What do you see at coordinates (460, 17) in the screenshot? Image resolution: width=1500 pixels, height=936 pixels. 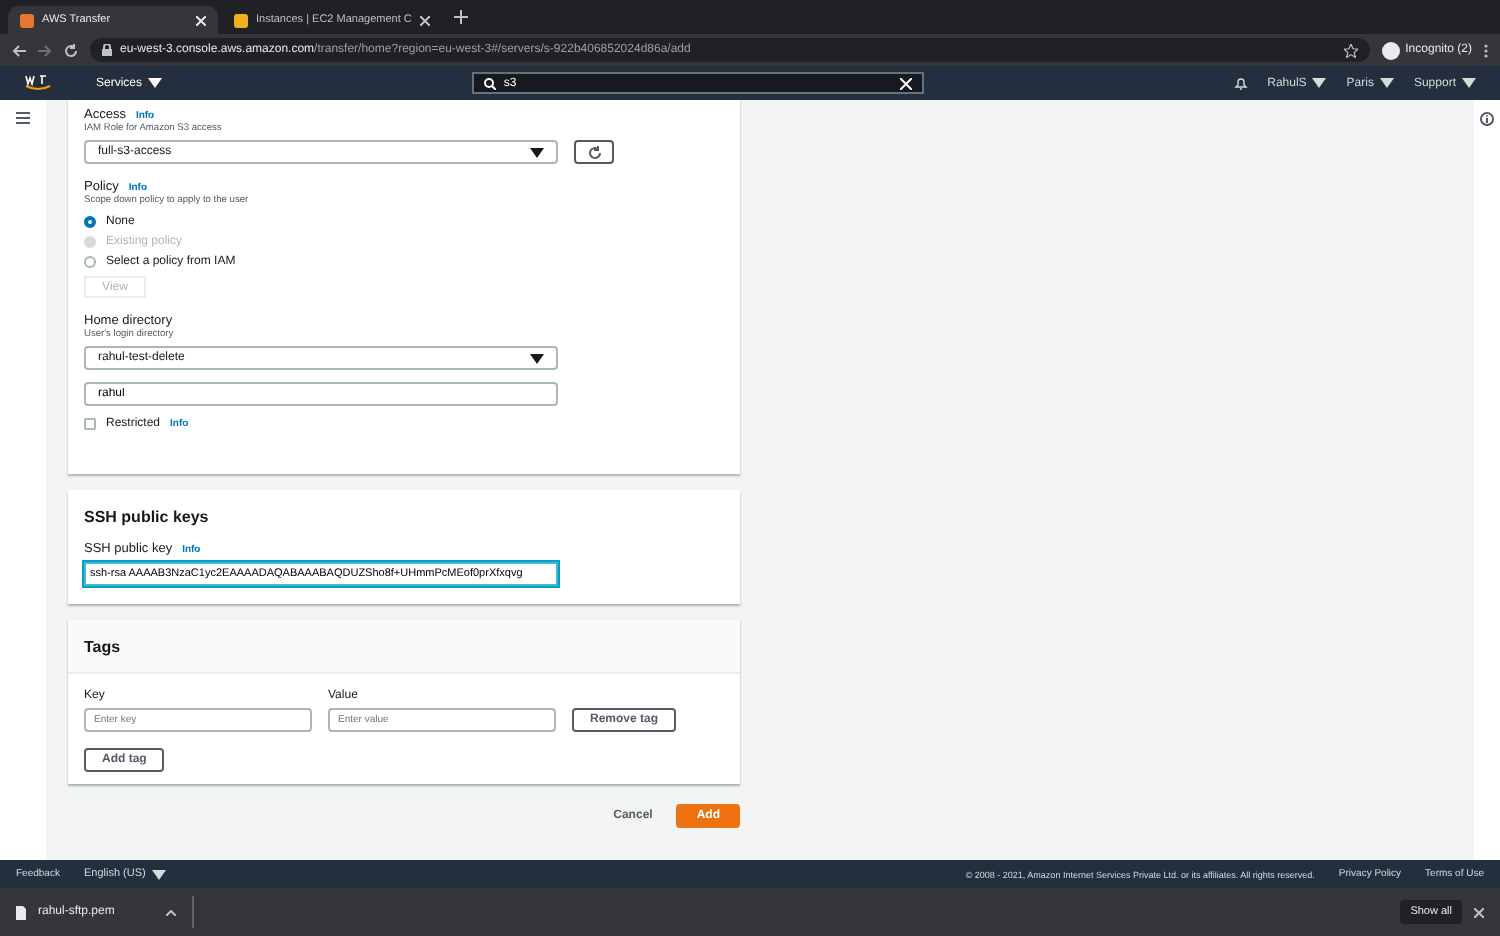 I see `new-tab-icon` at bounding box center [460, 17].